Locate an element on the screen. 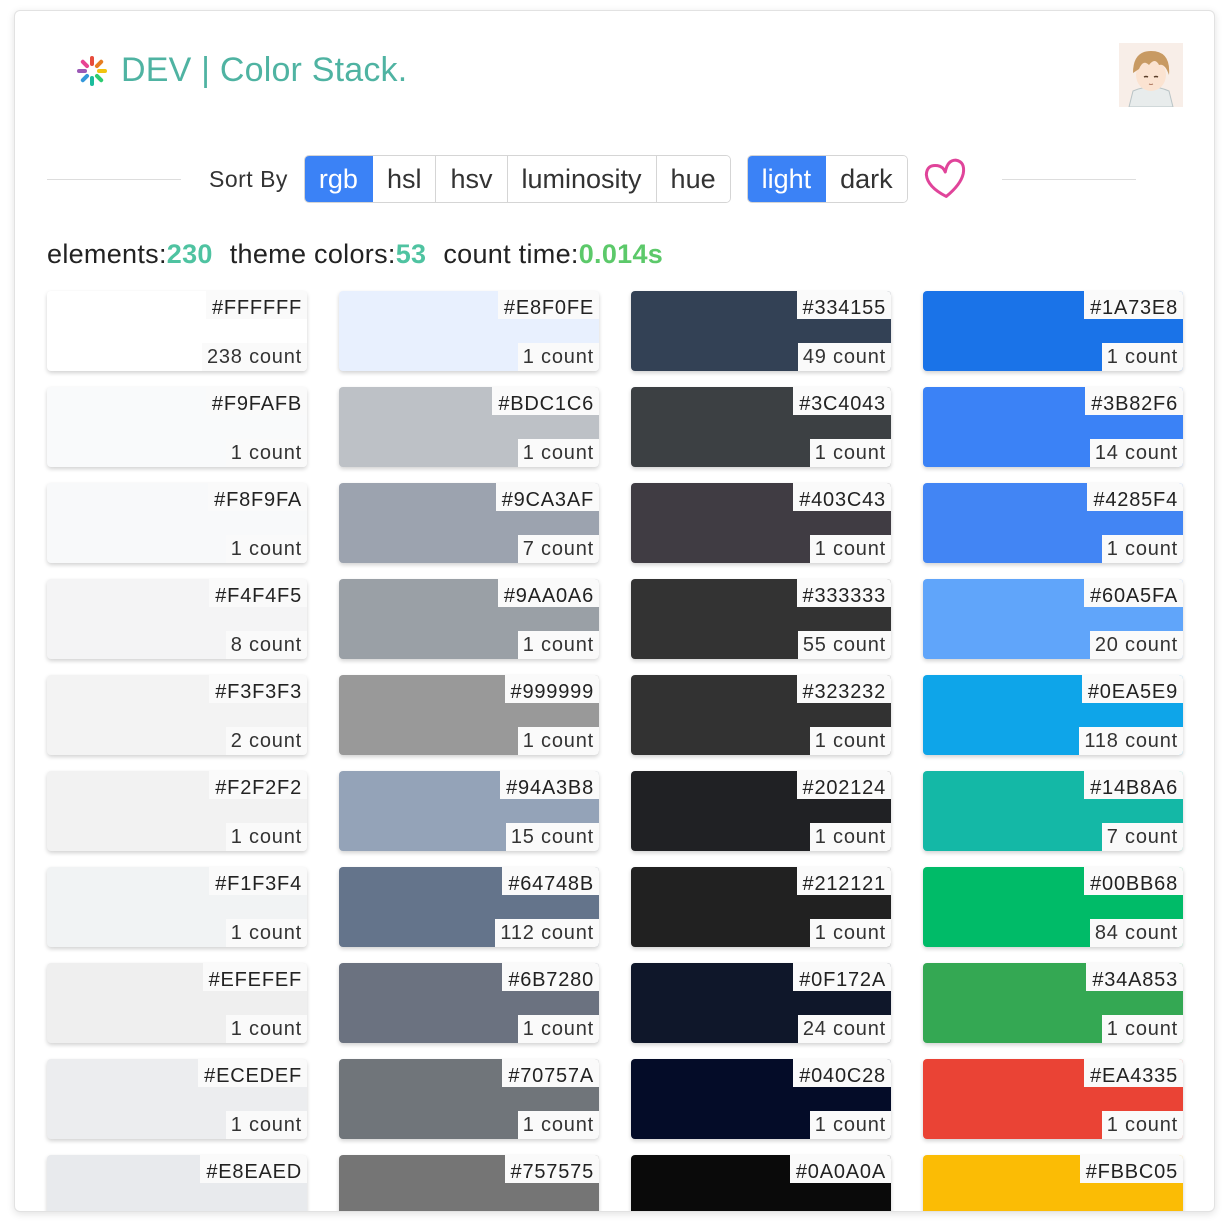  count-time-value: 0.014s is located at coordinates (621, 254).